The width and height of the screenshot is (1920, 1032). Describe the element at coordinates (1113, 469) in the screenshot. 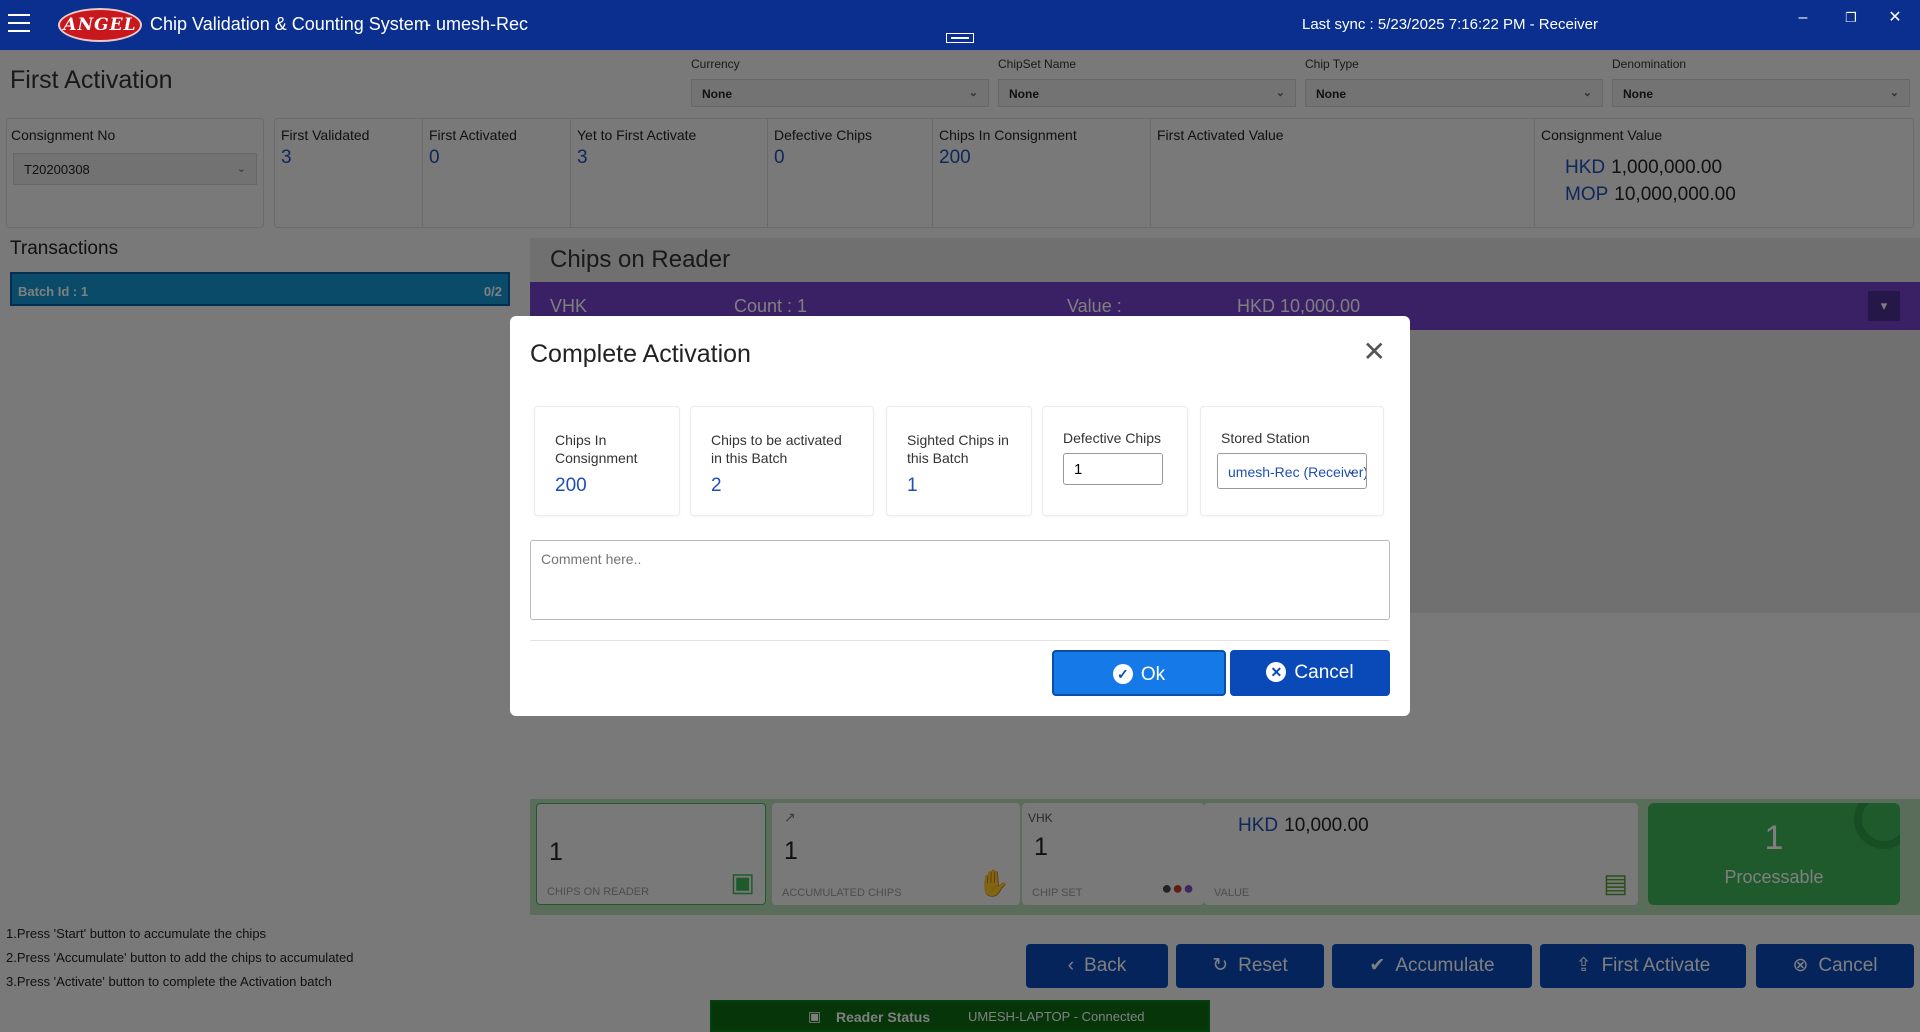

I see `defective-chips-input` at that location.